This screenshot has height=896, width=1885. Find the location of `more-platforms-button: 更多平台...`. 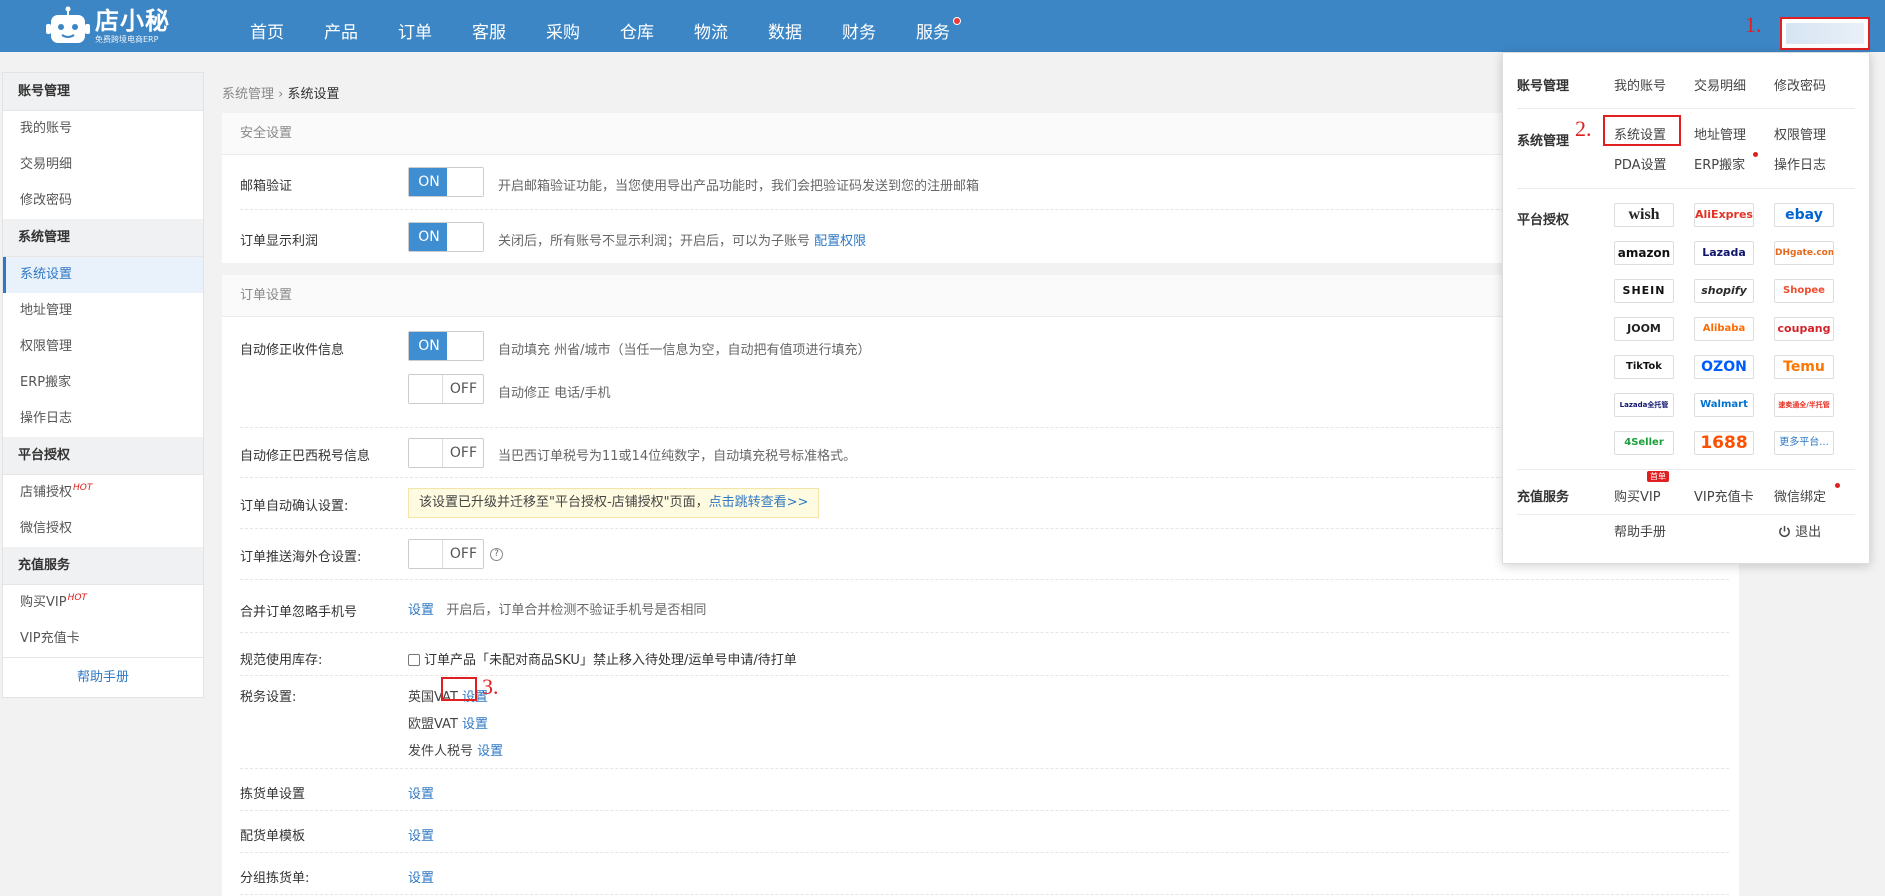

more-platforms-button: 更多平台... is located at coordinates (1804, 443).